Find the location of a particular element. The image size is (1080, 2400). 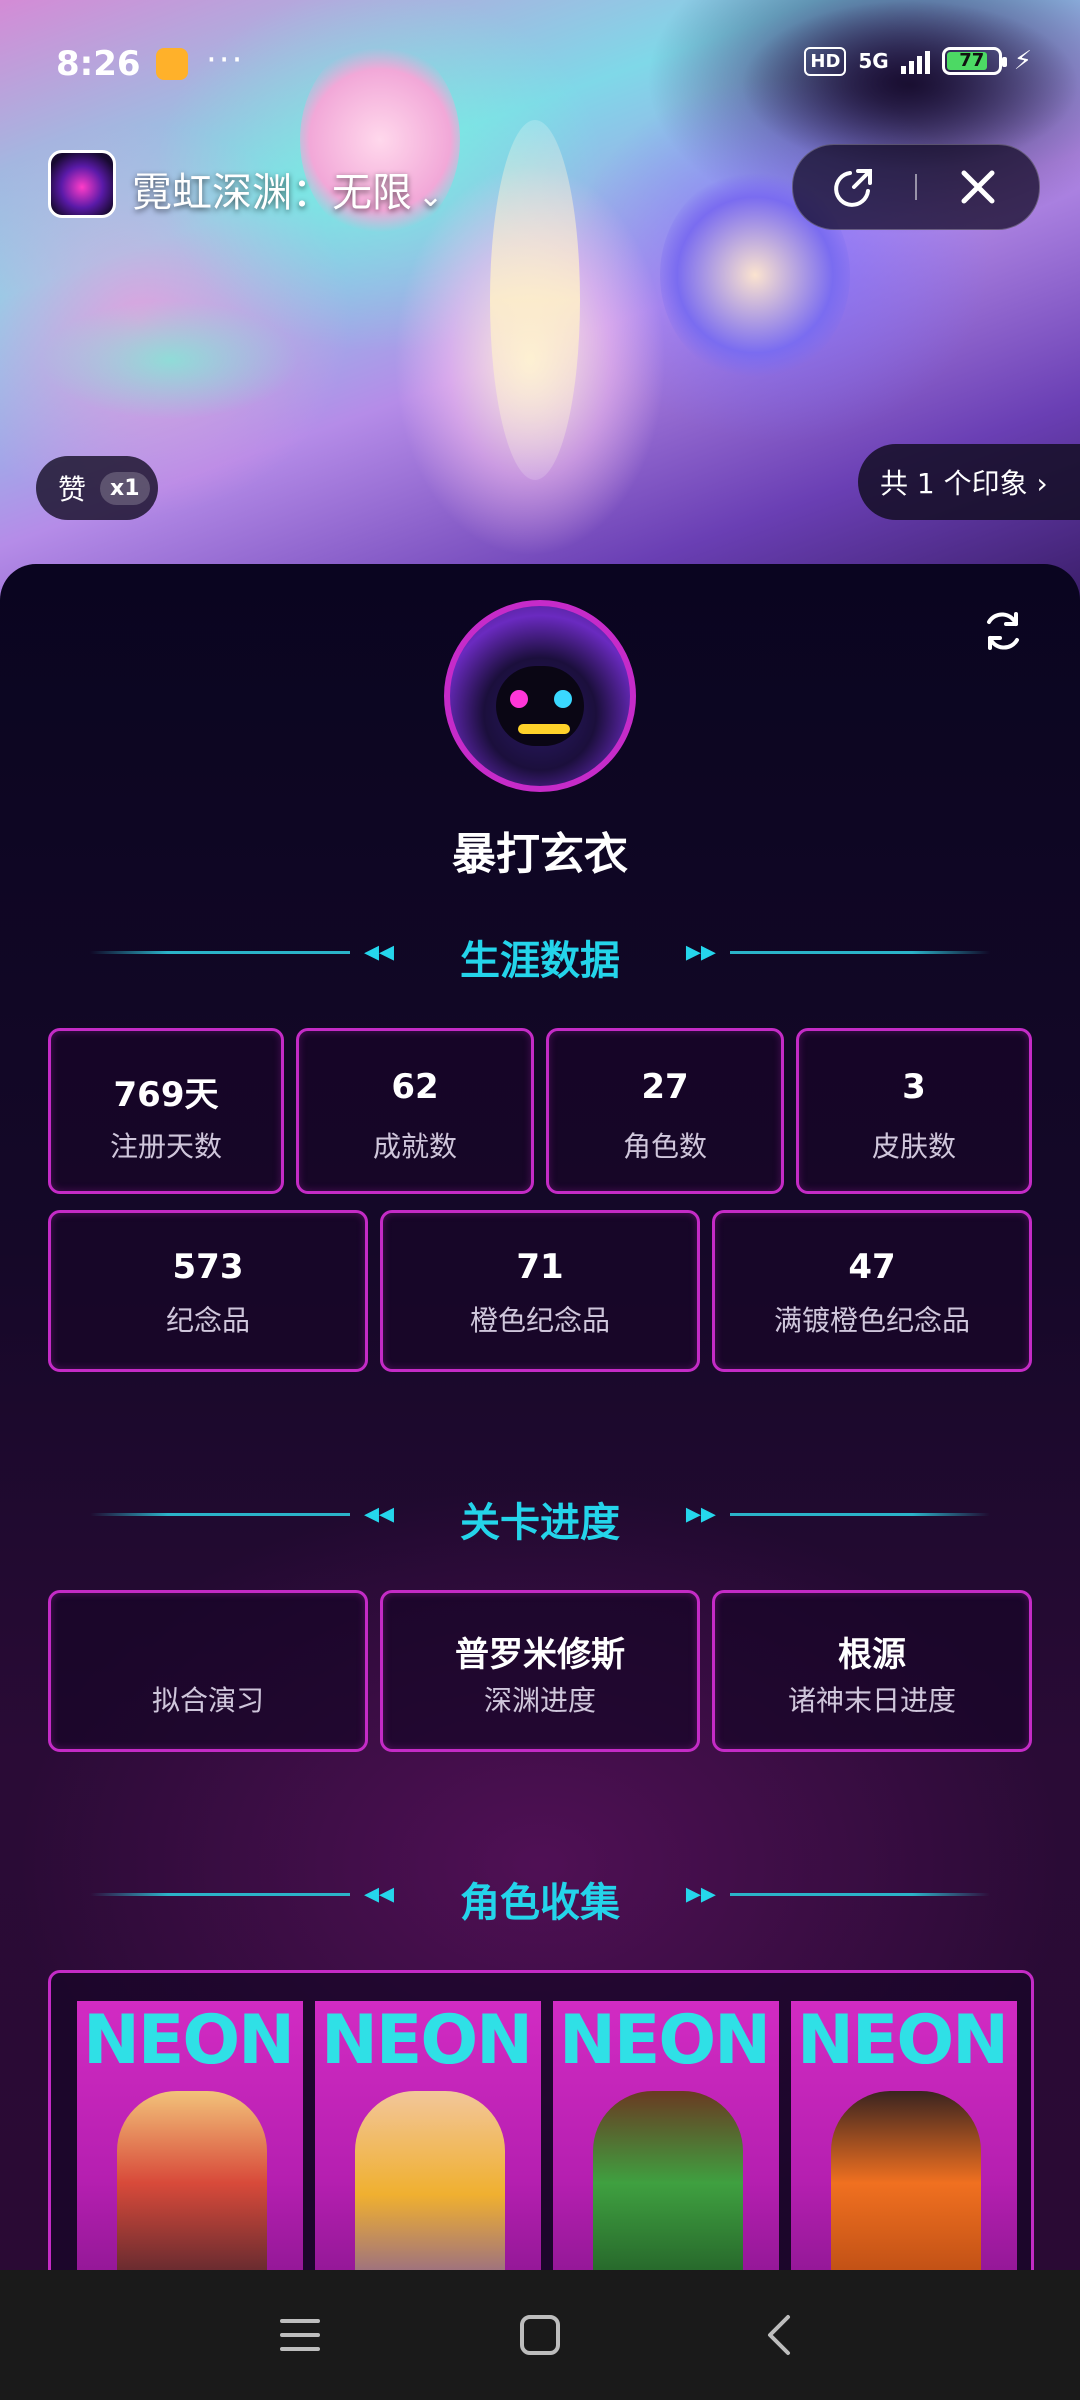

progress-tile: 根源 诸神末日进度 is located at coordinates (872, 1671).